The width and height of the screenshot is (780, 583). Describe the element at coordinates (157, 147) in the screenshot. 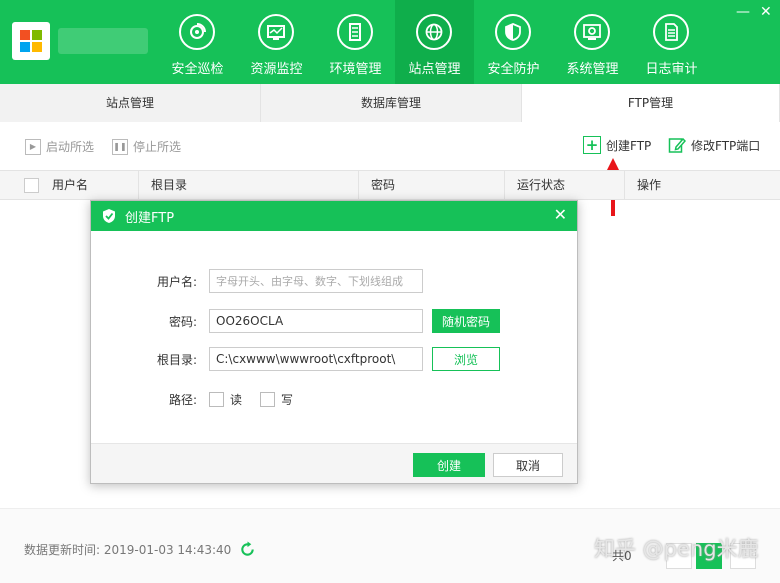

I see `stop-selected-label: 停止所选` at that location.